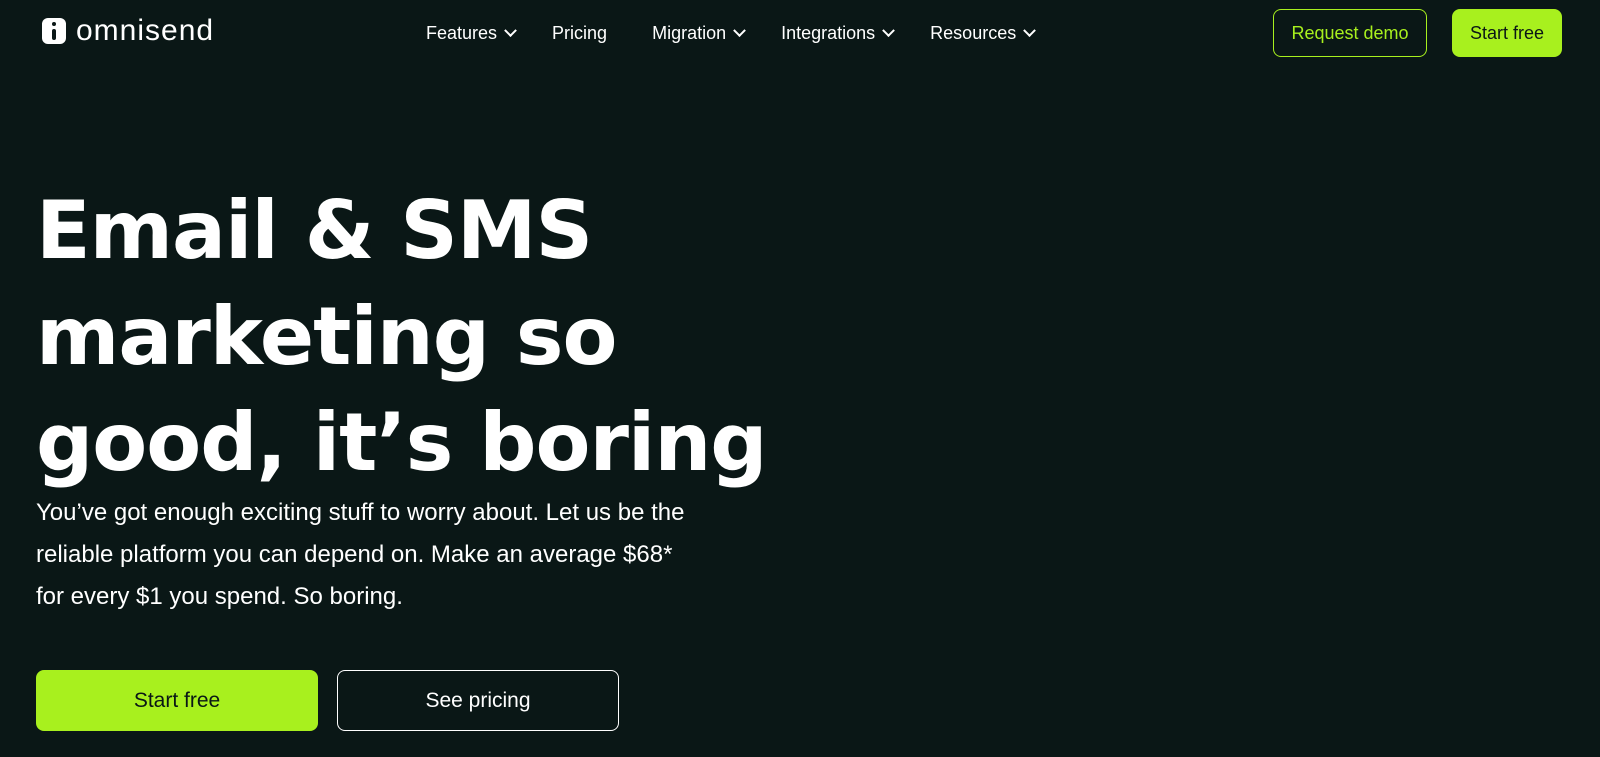 The image size is (1600, 757). Describe the element at coordinates (478, 700) in the screenshot. I see `see-pricing-button: See pricing` at that location.